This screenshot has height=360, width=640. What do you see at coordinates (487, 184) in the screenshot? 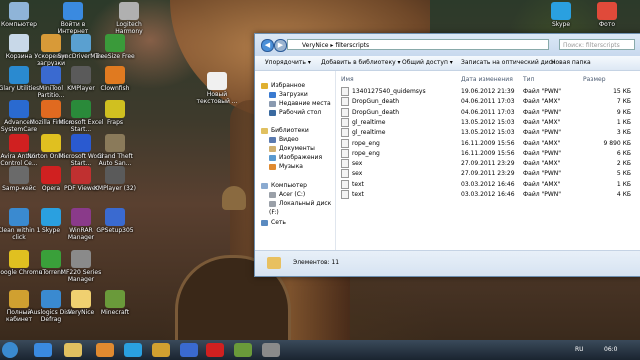
I see `file-row: text 03.03.2012 16:46 Файл "AMX" 1 КБ` at bounding box center [487, 184].